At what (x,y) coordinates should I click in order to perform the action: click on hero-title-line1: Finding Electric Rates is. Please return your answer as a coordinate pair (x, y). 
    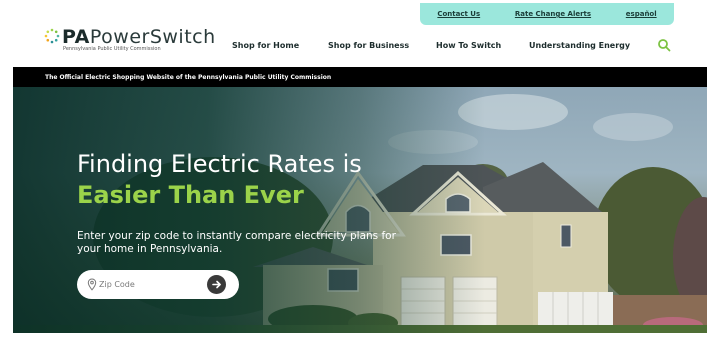
    Looking at the image, I should click on (219, 164).